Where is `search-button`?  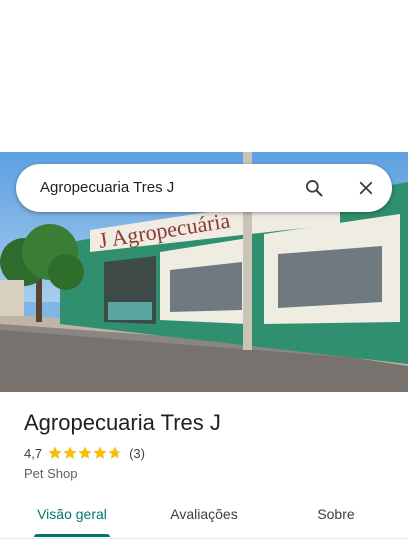
search-button is located at coordinates (314, 188).